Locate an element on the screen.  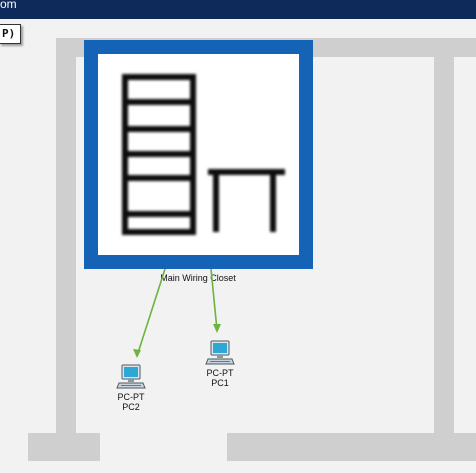
wall-bottom-right is located at coordinates (351, 447).